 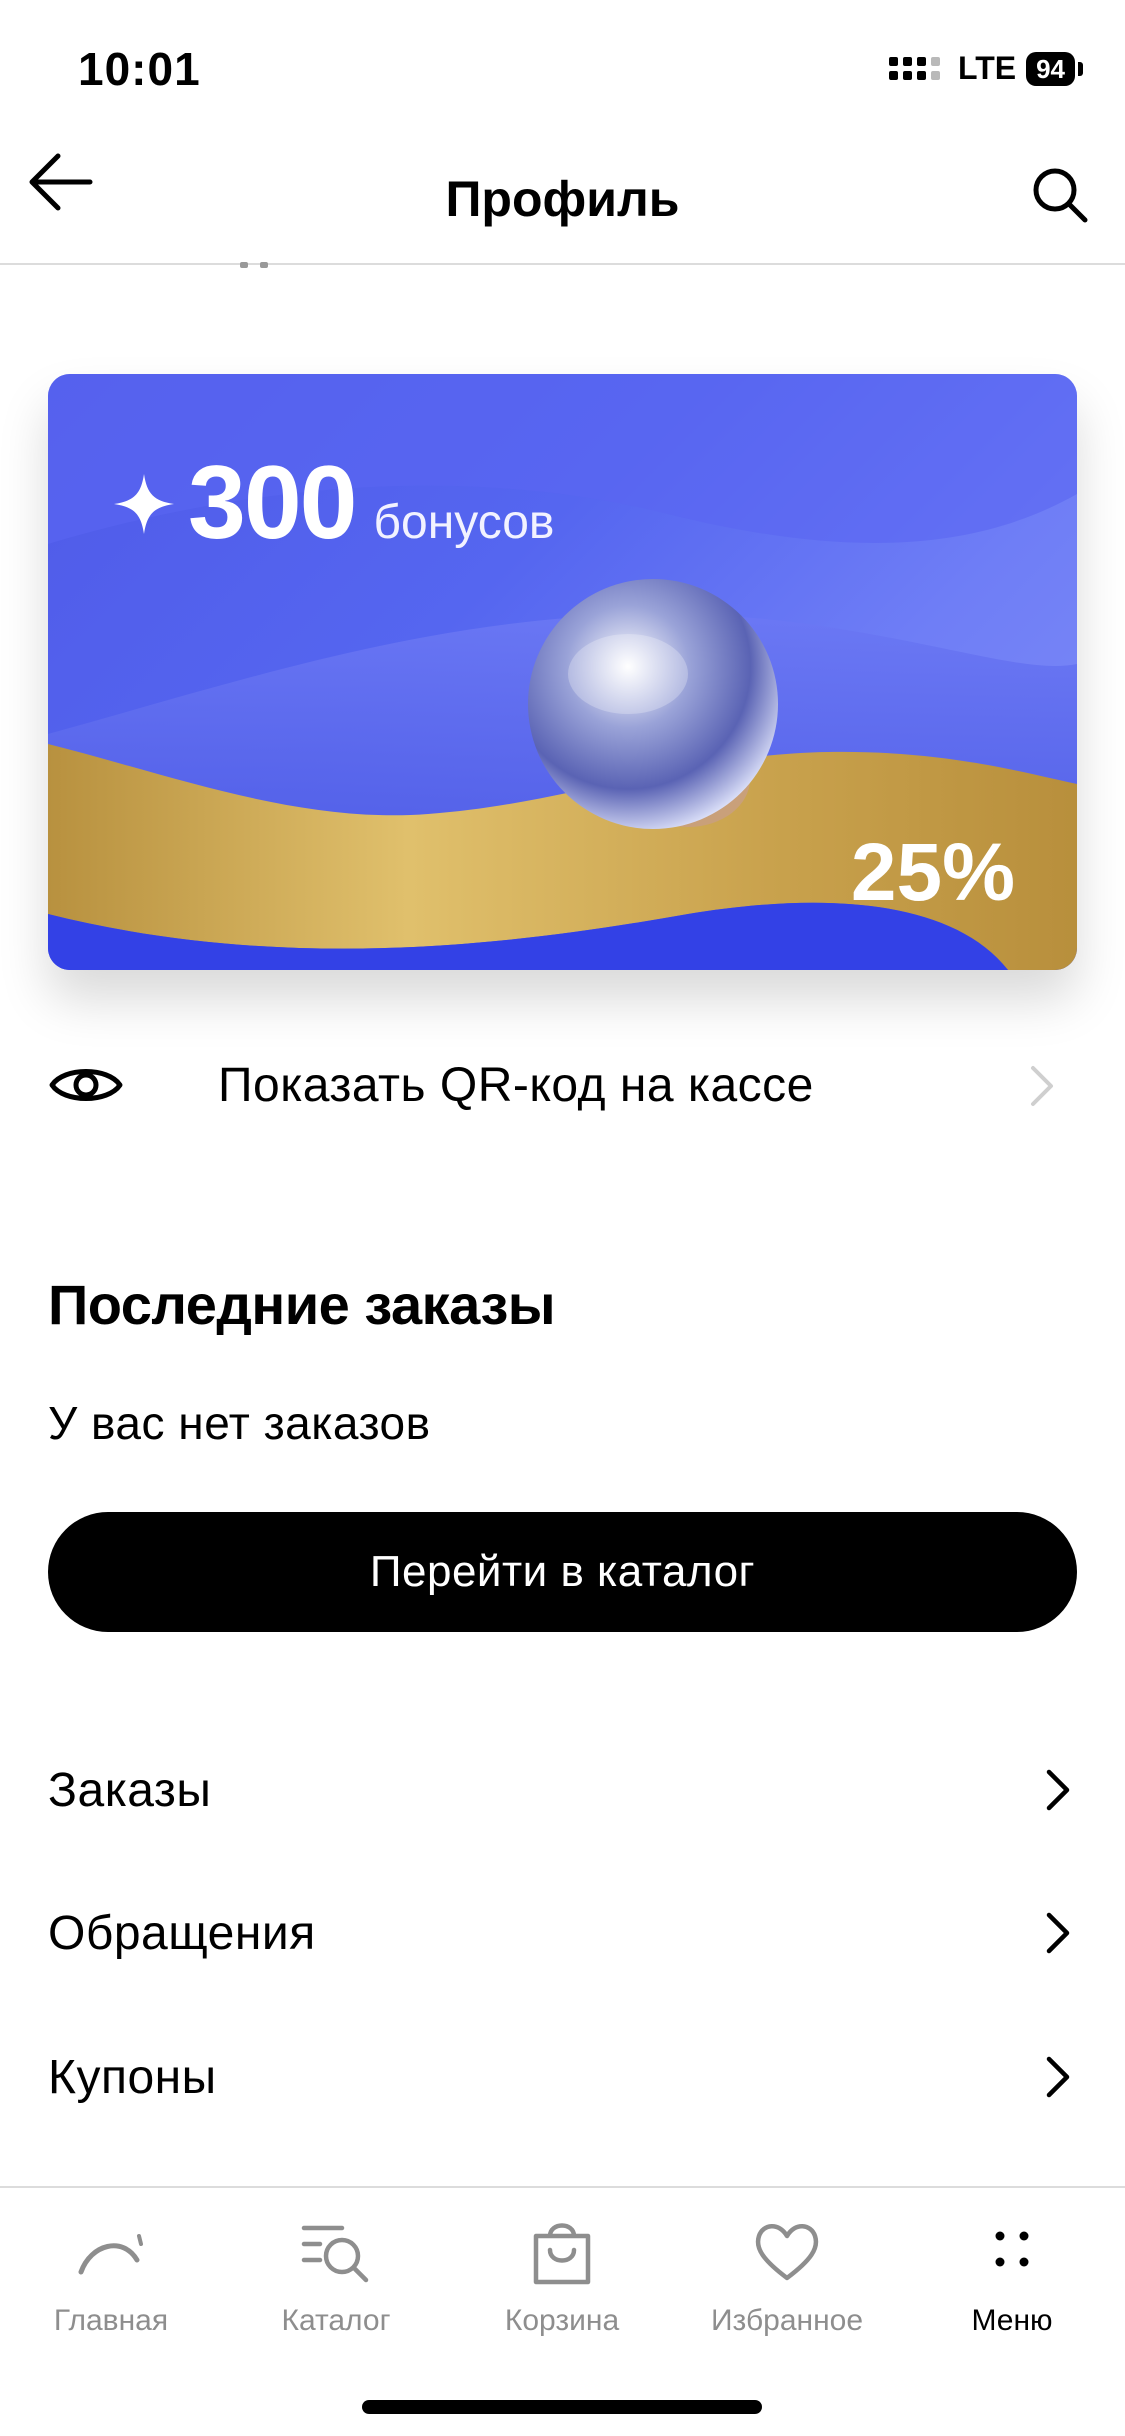 I want to click on menu-item-orders: Заказы, so click(x=562, y=1790).